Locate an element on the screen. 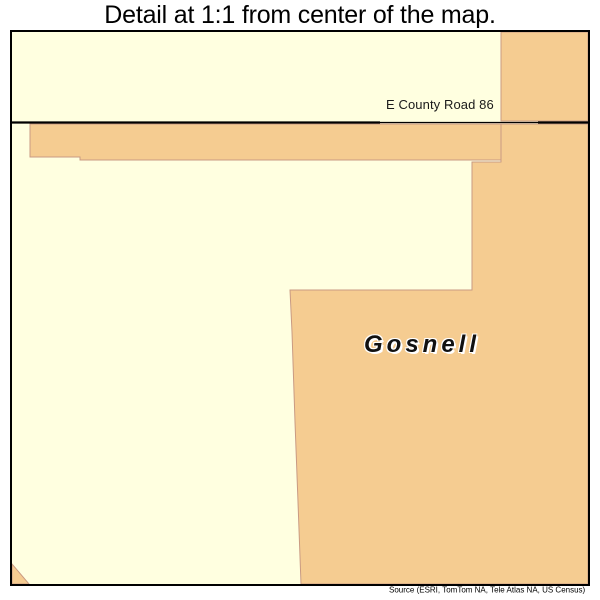 The height and width of the screenshot is (600, 600). gosnell-polygon-west-band is located at coordinates (265, 142).